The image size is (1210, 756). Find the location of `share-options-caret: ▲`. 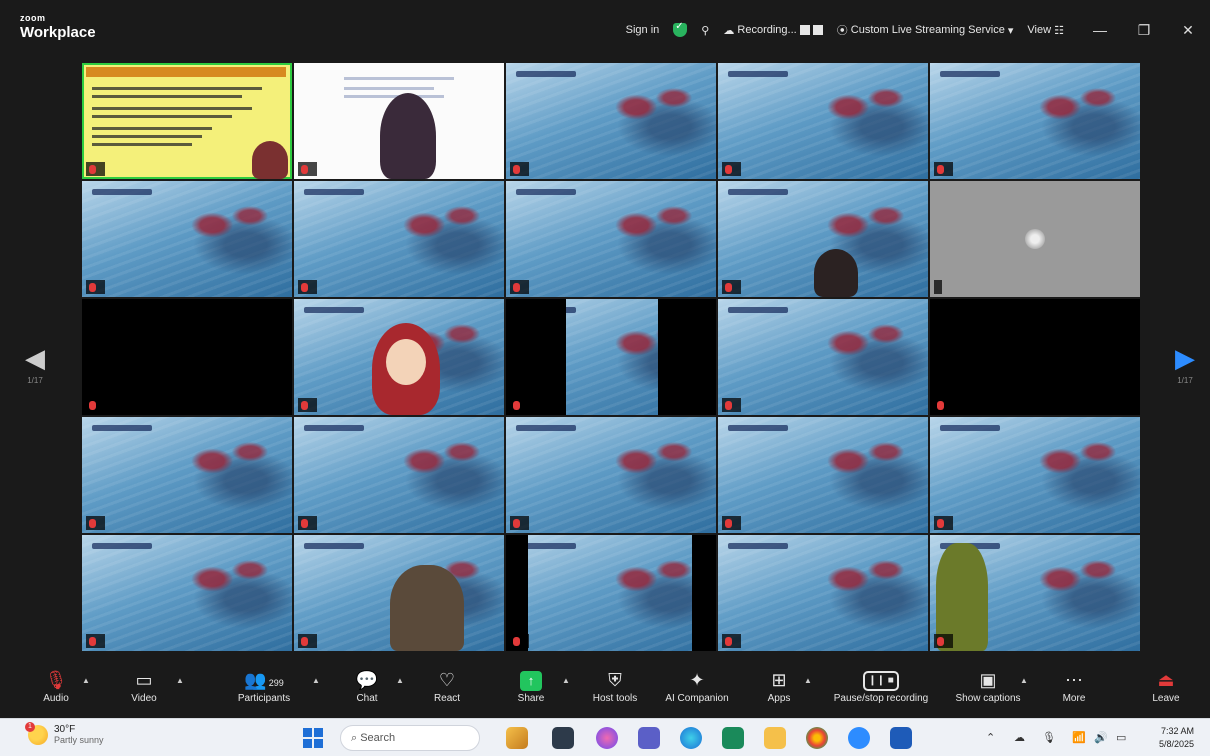

share-options-caret: ▲ is located at coordinates (566, 680).